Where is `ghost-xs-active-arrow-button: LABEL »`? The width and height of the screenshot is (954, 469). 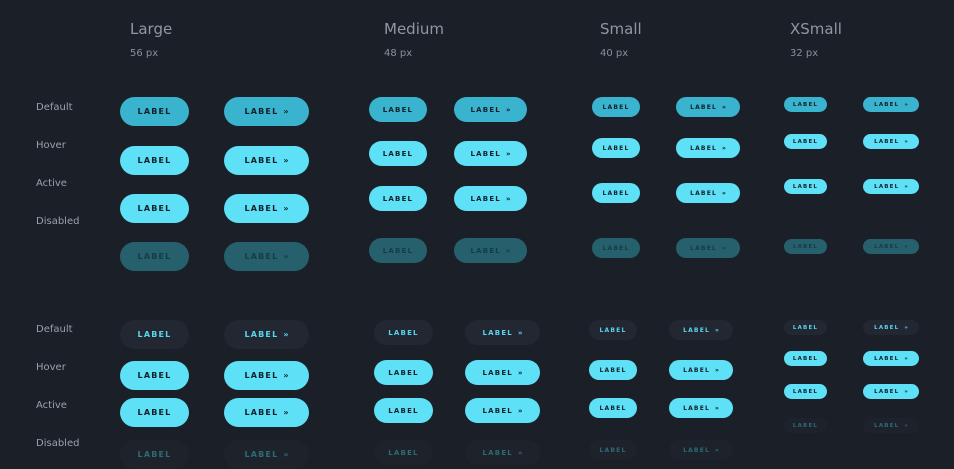 ghost-xs-active-arrow-button: LABEL » is located at coordinates (891, 391).